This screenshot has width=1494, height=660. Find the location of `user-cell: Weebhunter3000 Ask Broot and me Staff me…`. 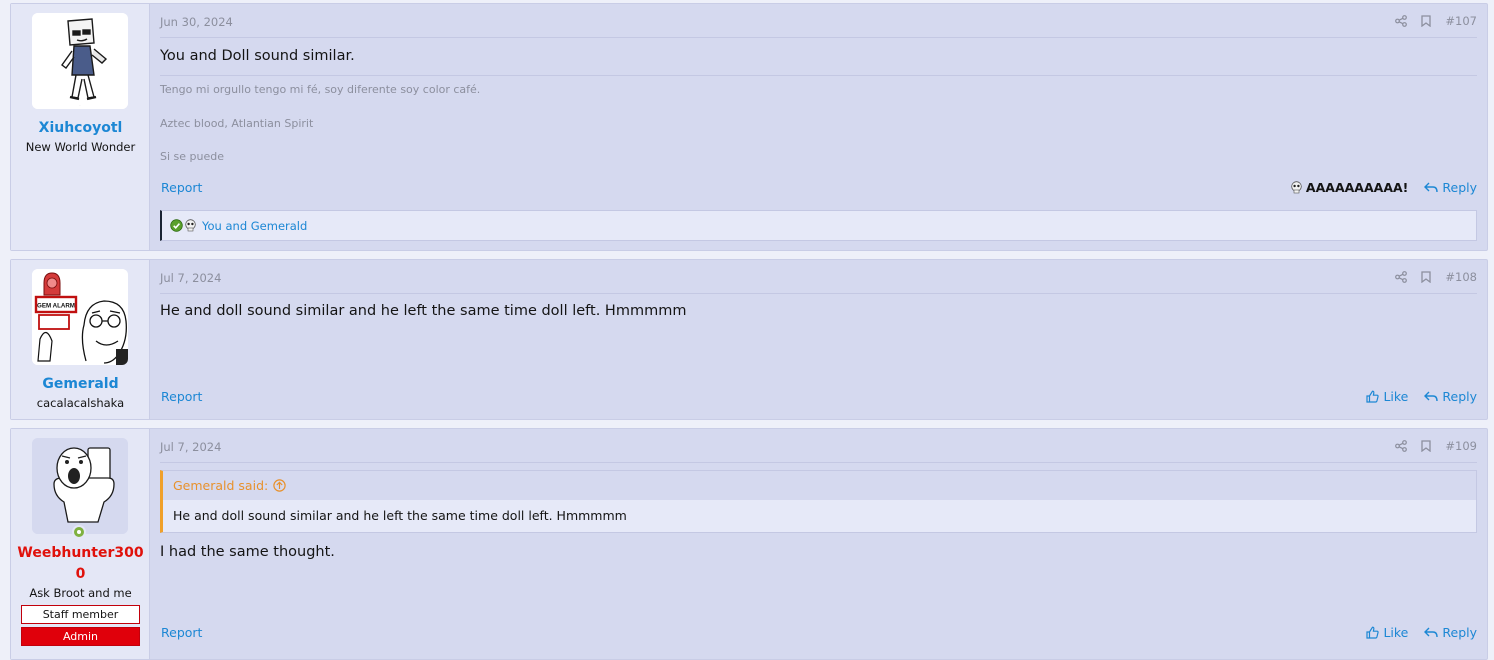

user-cell: Weebhunter3000 Ask Broot and me Staff me… is located at coordinates (80, 544).